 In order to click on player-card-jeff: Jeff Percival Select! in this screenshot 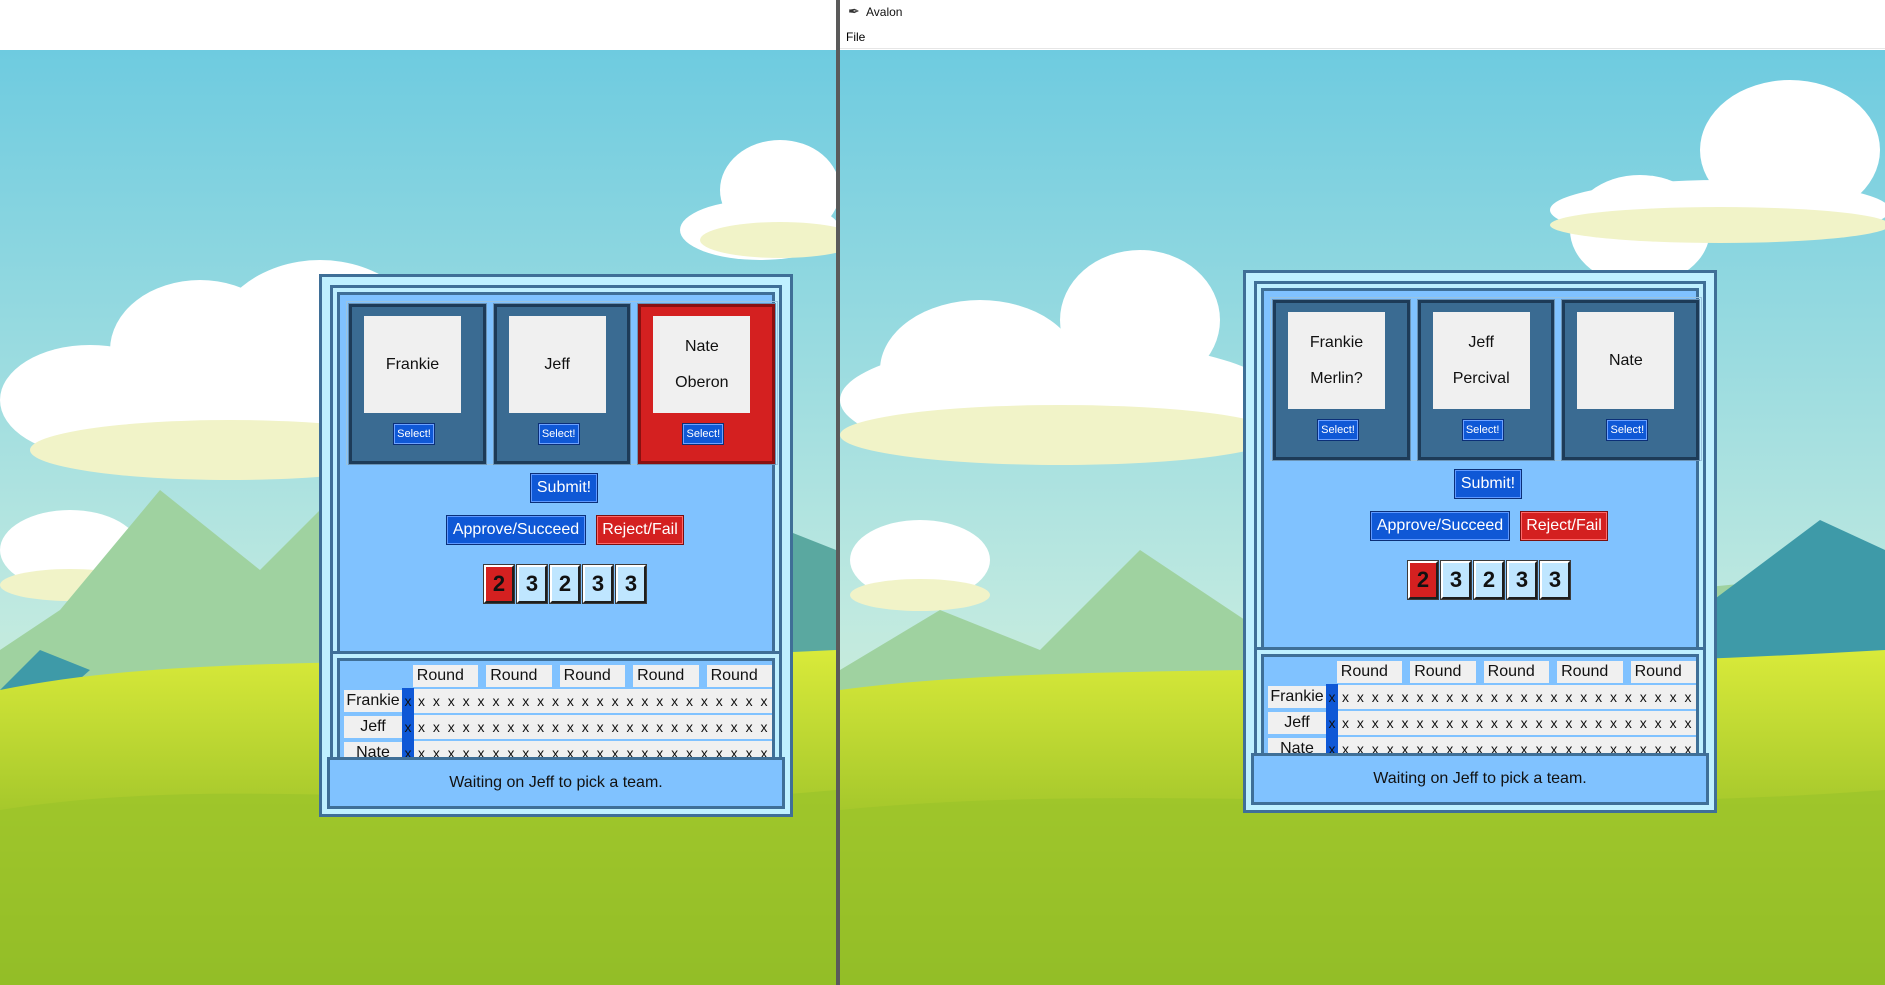, I will do `click(1486, 380)`.